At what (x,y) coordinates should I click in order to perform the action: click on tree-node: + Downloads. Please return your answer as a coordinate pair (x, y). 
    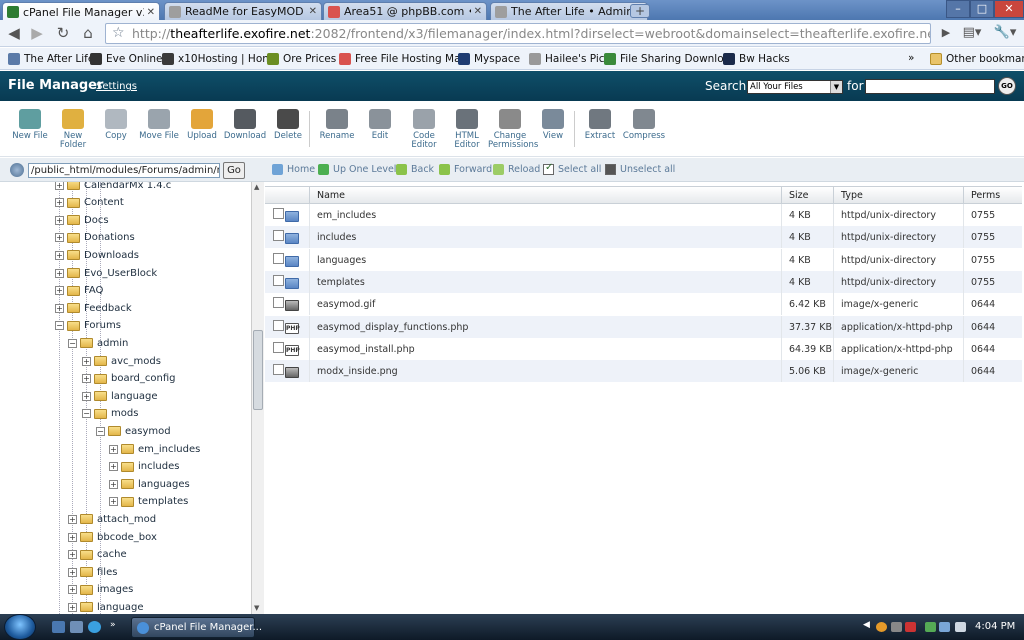
    Looking at the image, I should click on (97, 255).